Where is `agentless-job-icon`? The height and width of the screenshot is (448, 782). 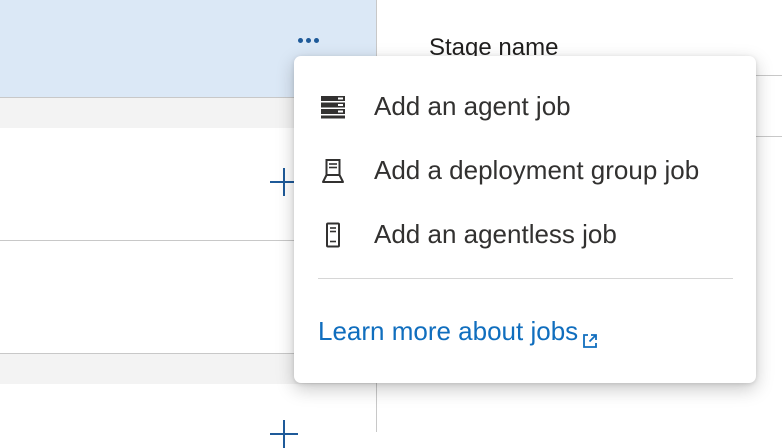
agentless-job-icon is located at coordinates (333, 235).